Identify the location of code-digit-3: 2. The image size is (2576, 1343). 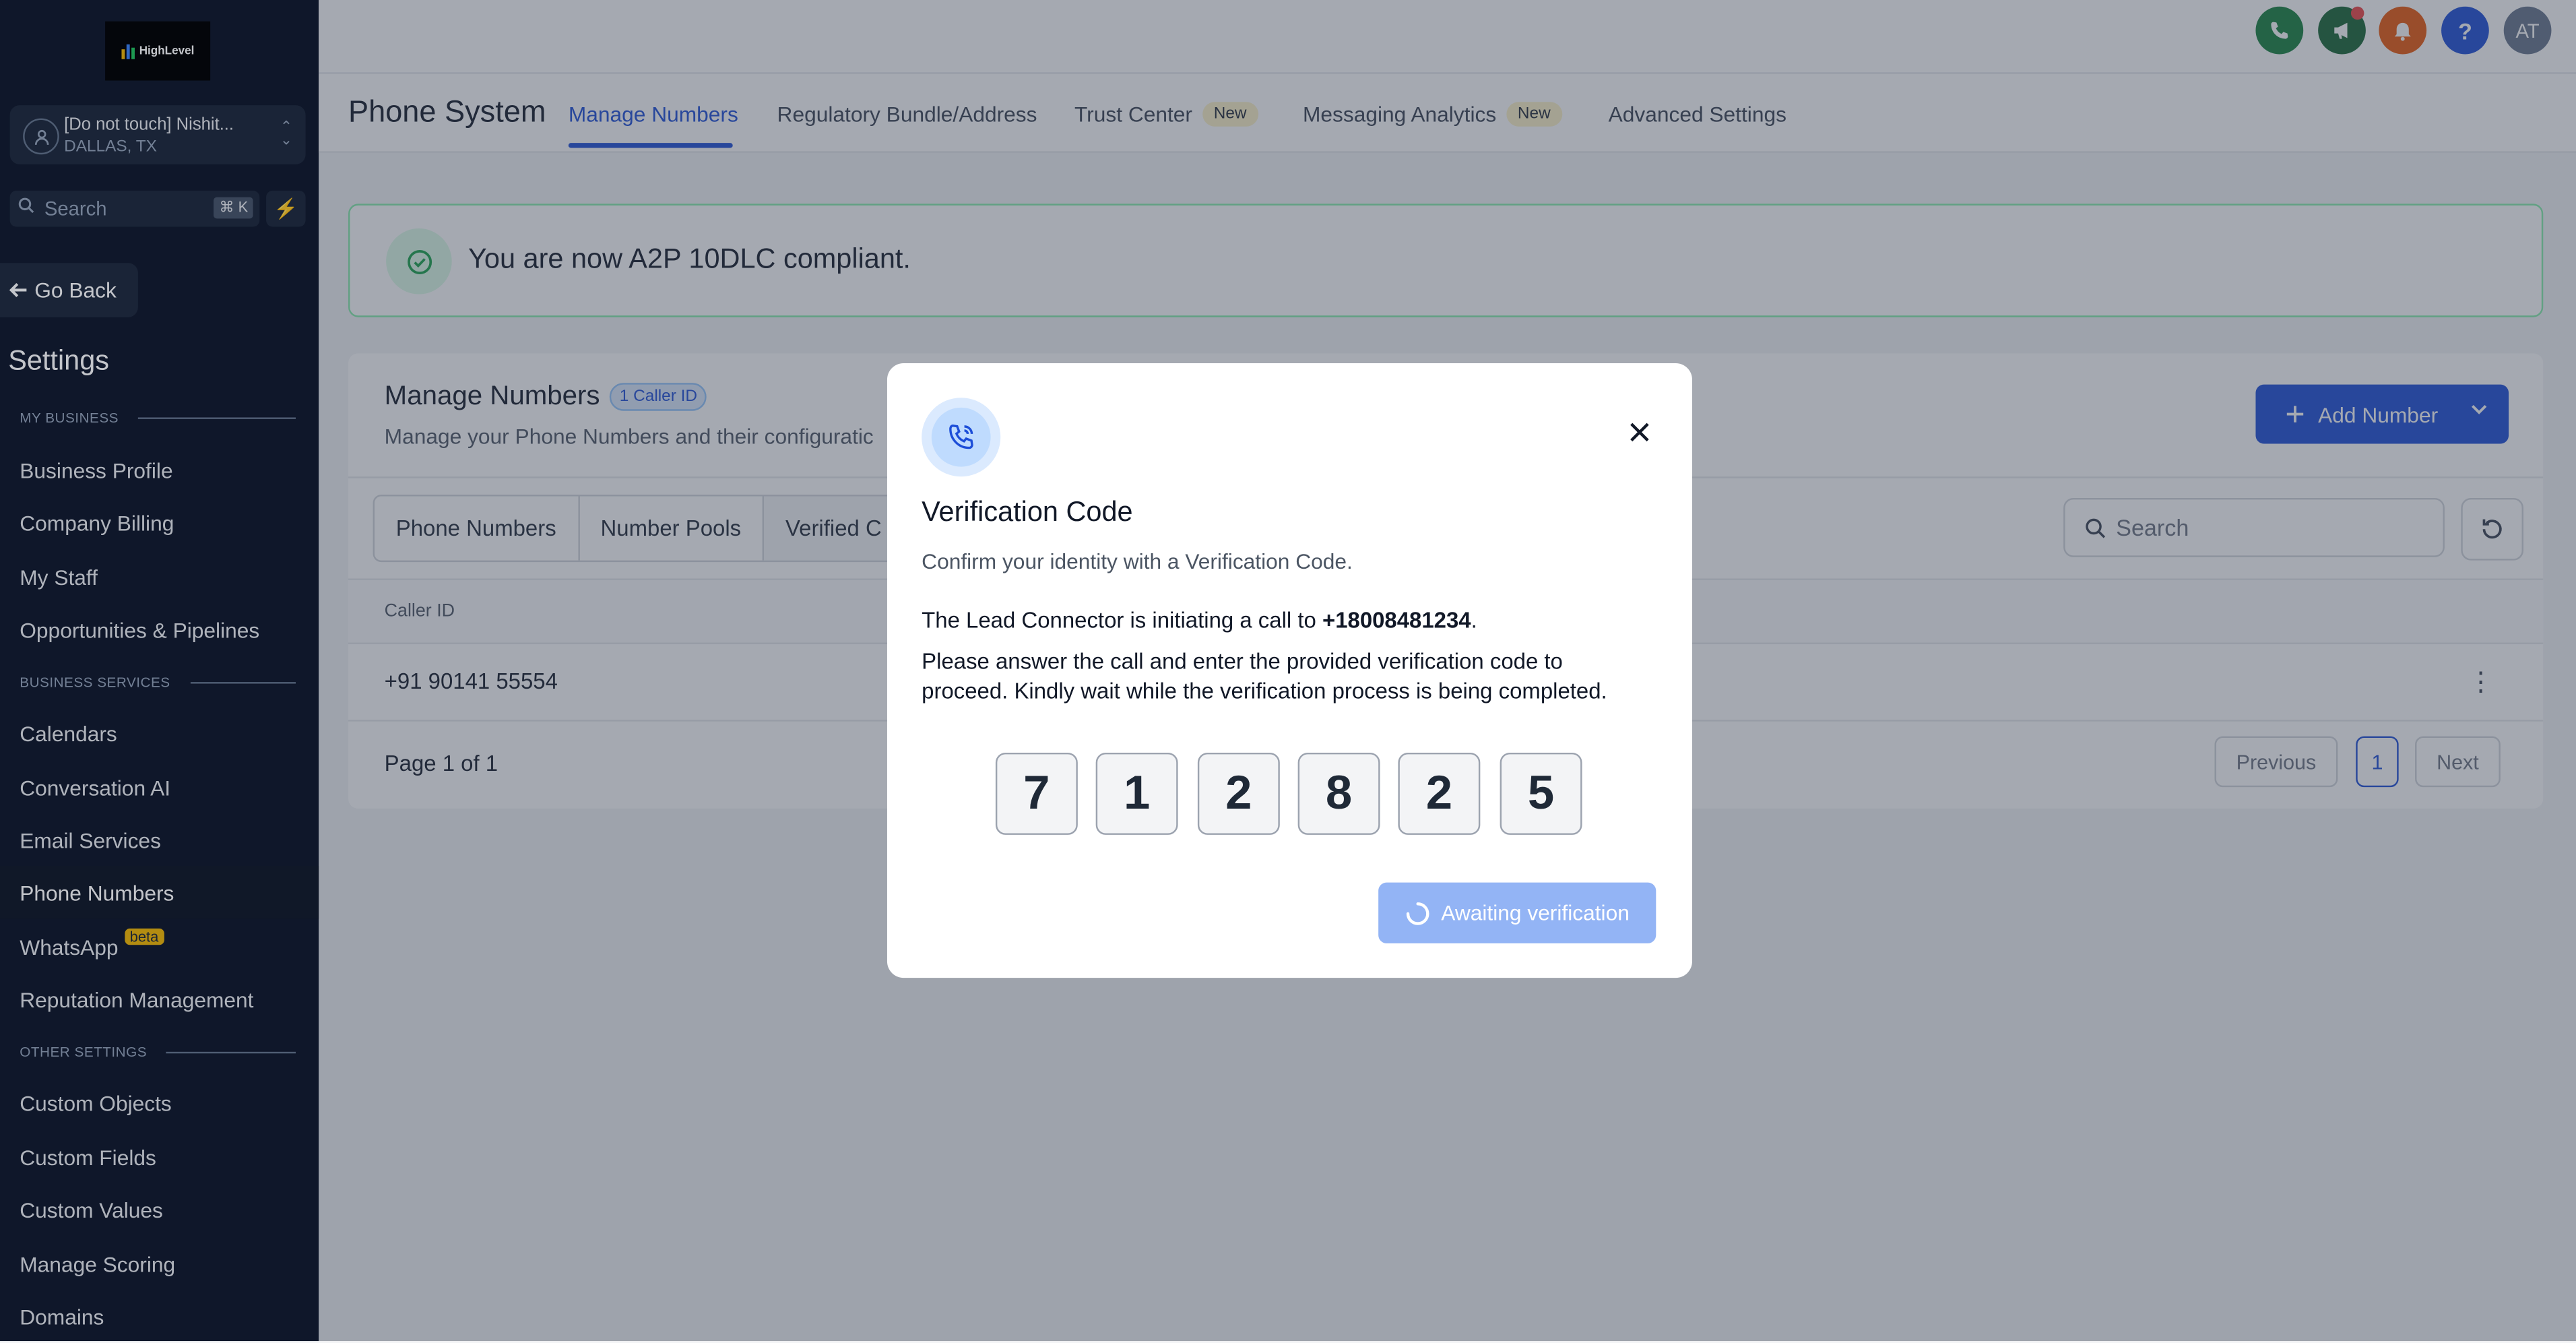
(1239, 793).